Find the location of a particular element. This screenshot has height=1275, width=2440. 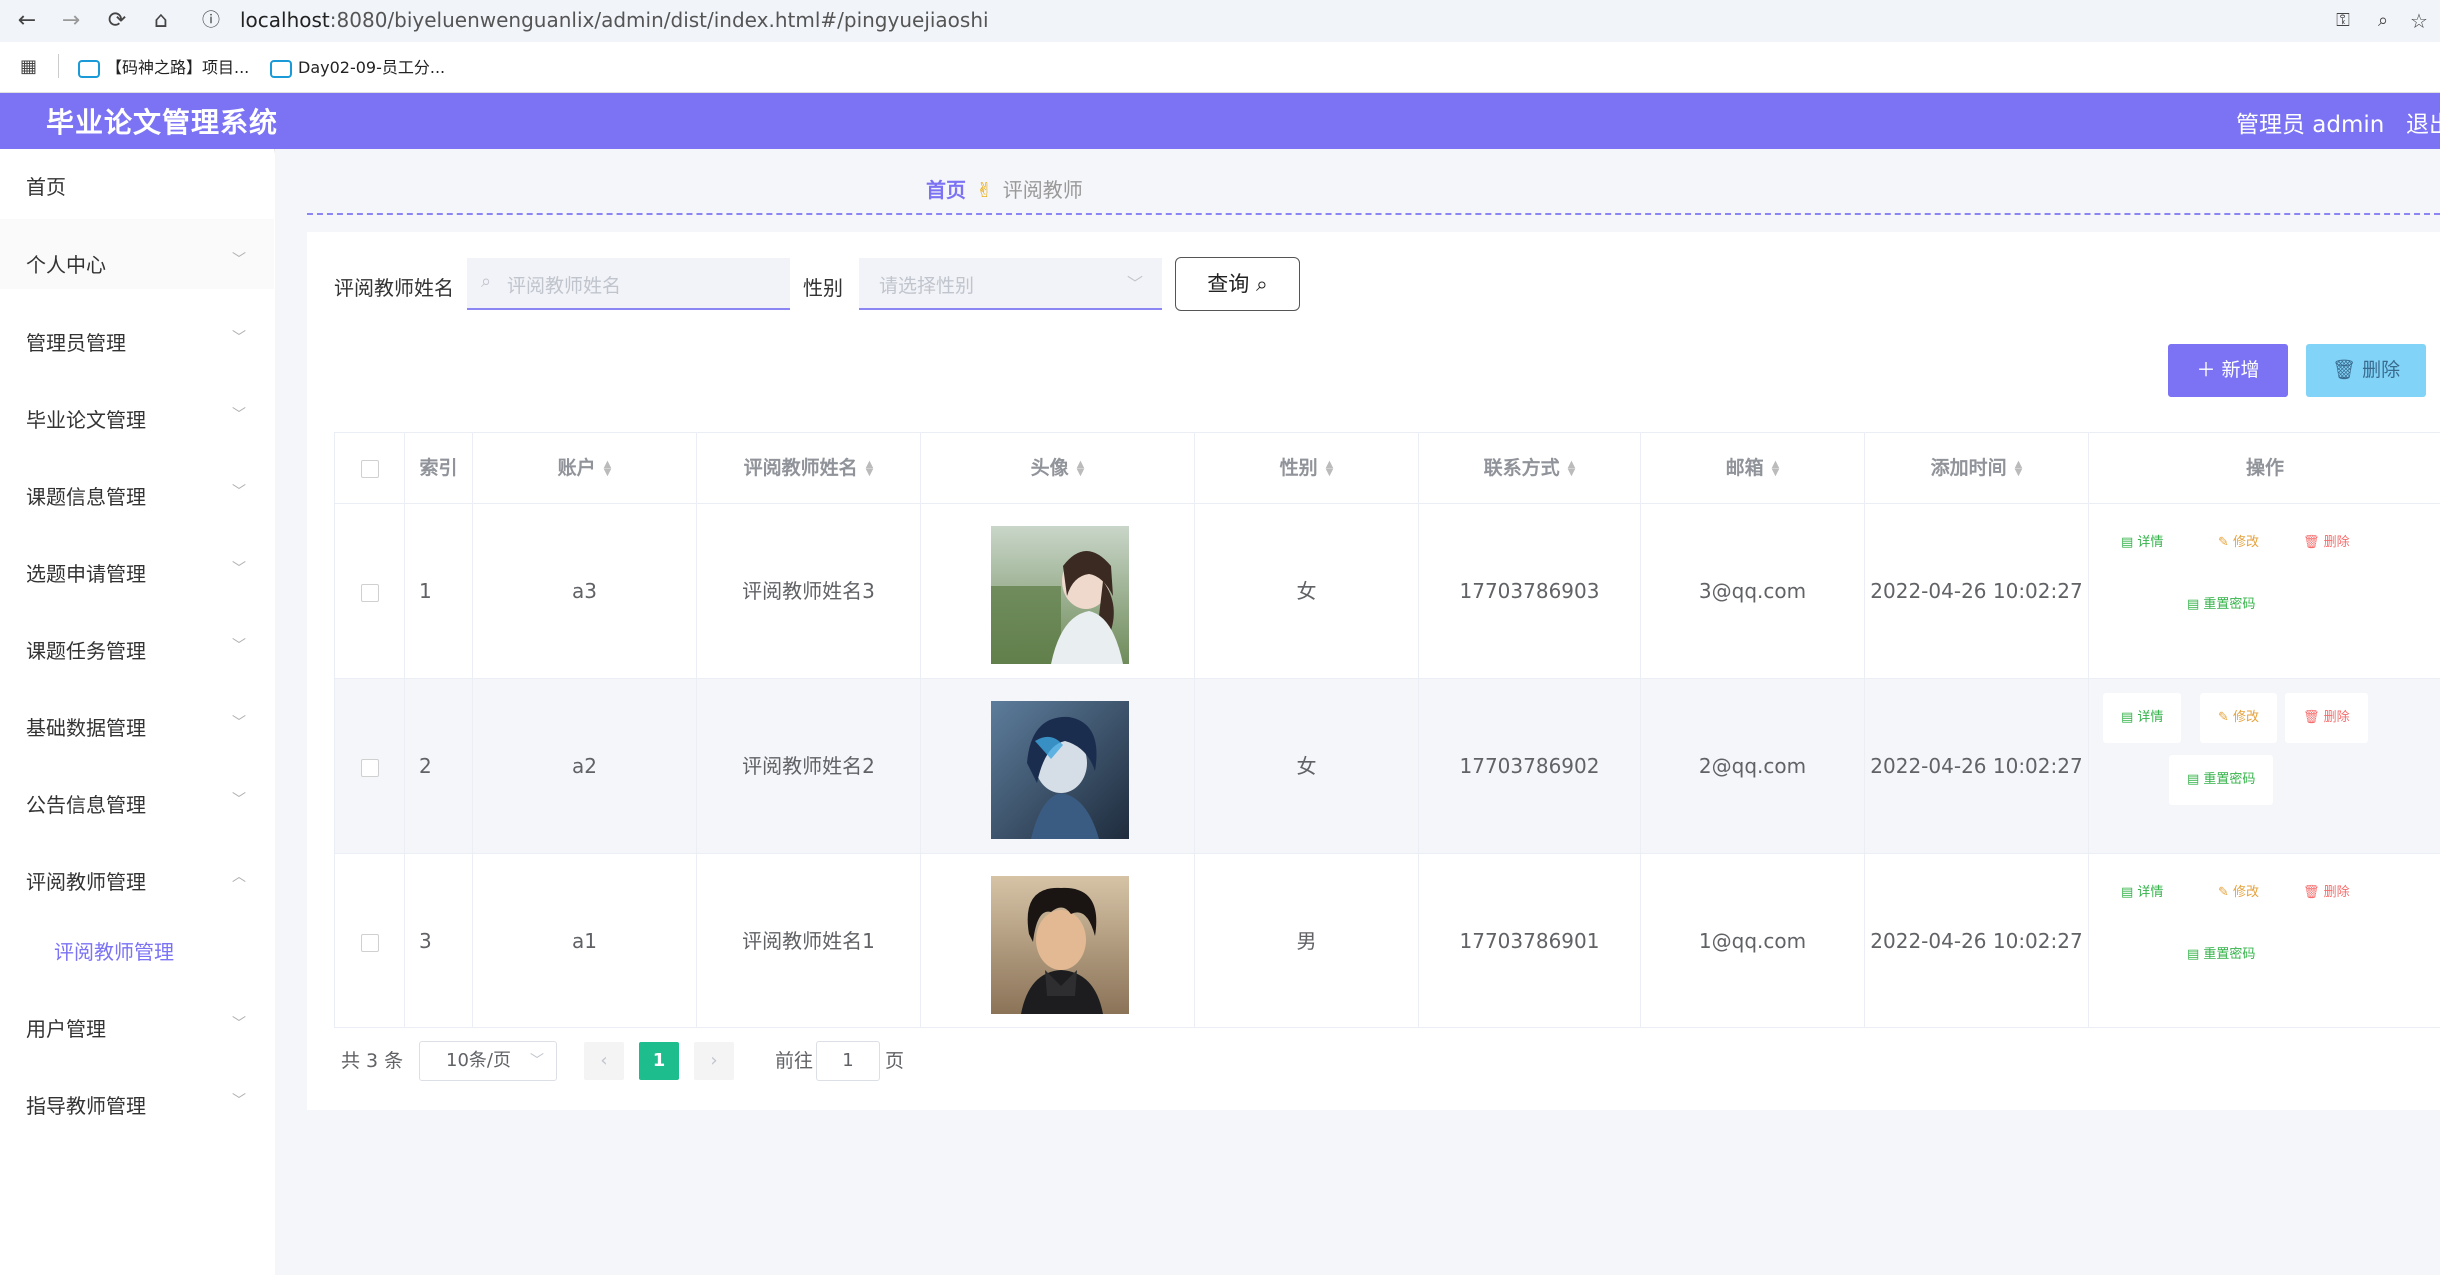

sidebar-item-applications: 选题申请管理 ﹀ is located at coordinates (137, 565).